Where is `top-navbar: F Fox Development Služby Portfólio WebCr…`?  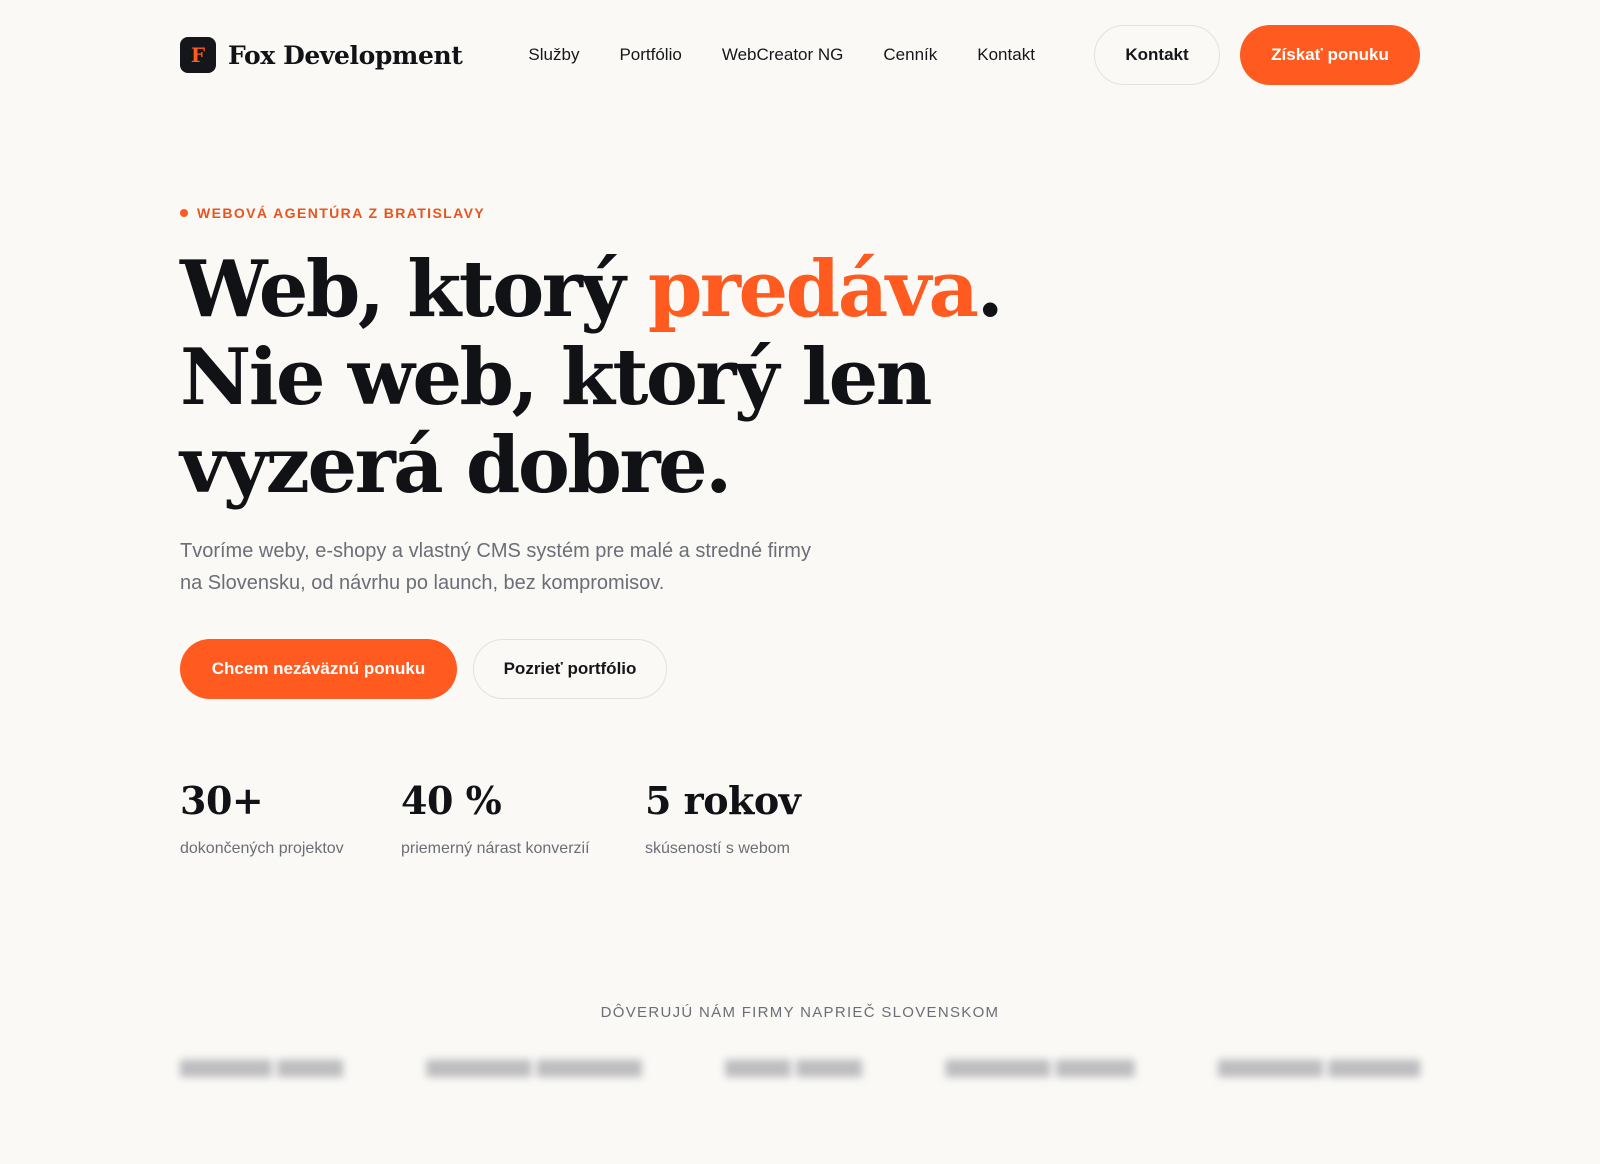 top-navbar: F Fox Development Služby Portfólio WebCr… is located at coordinates (800, 55).